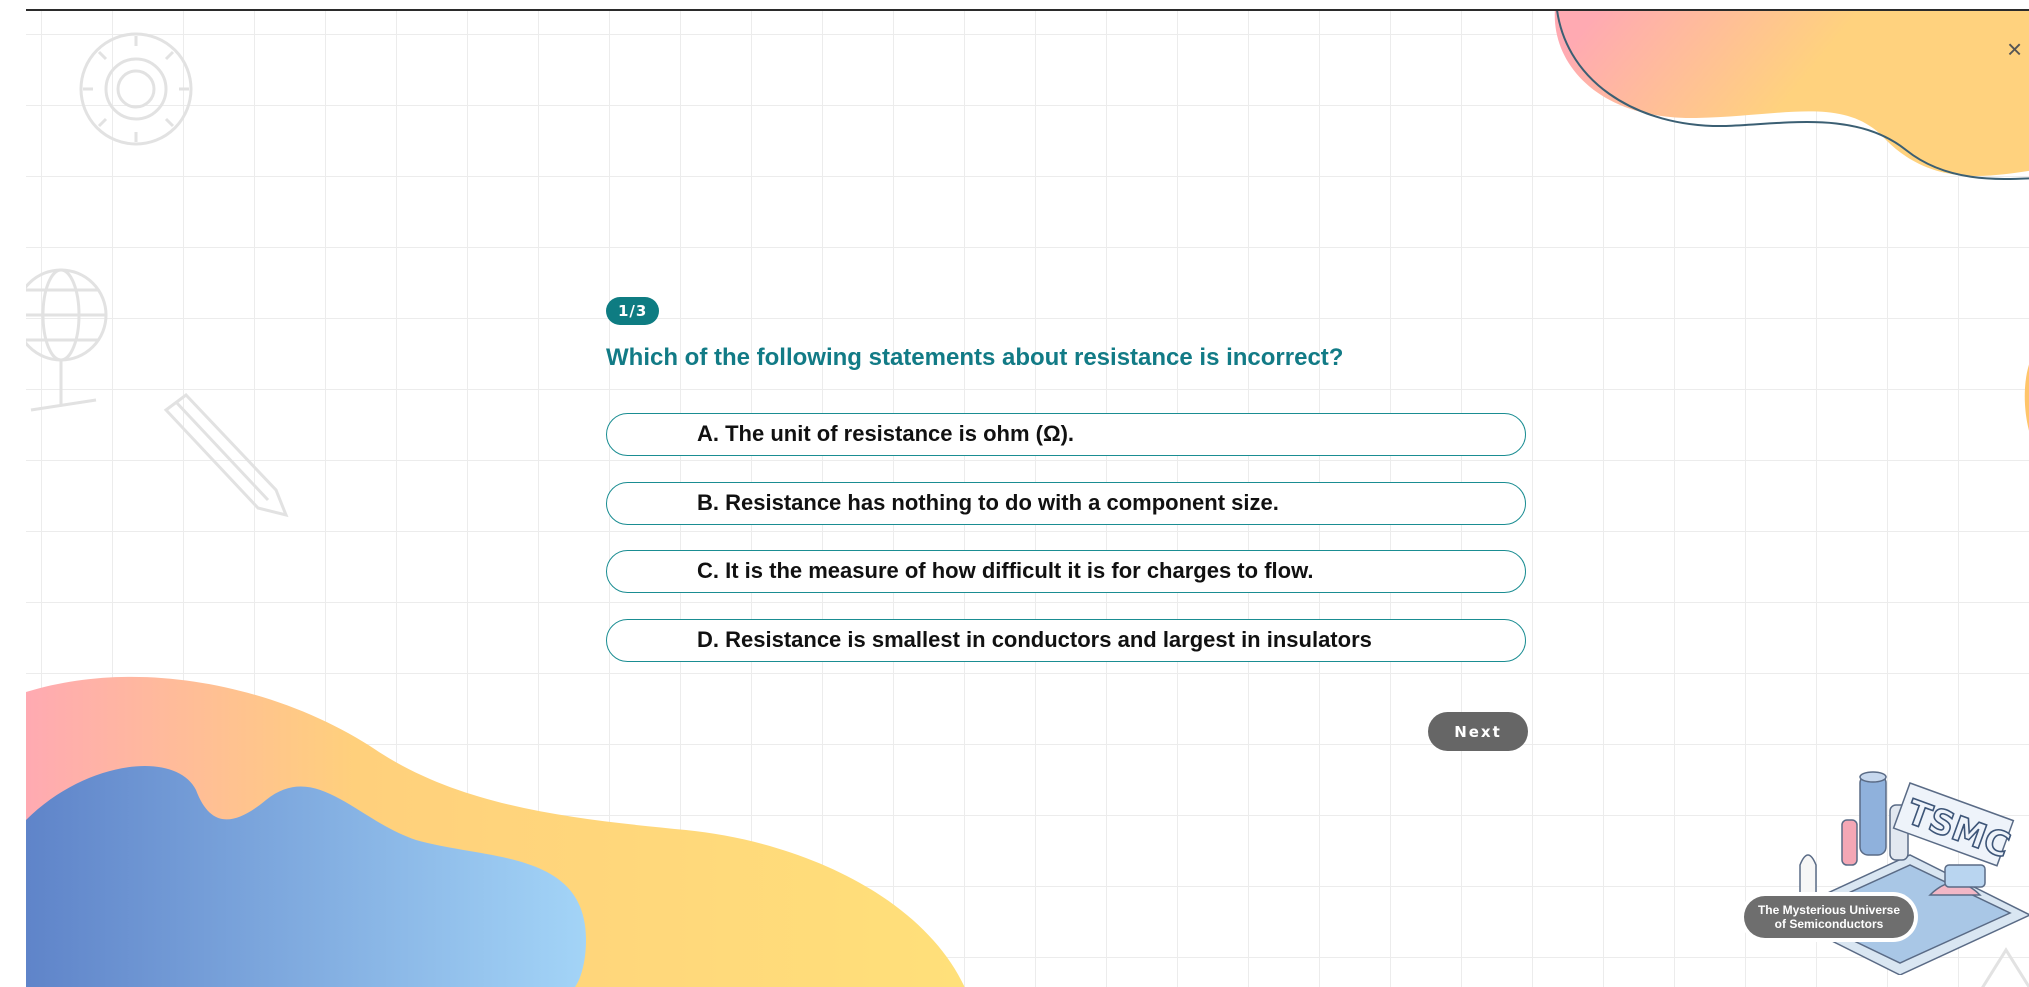  Describe the element at coordinates (67, 340) in the screenshot. I see `globe-icon` at that location.